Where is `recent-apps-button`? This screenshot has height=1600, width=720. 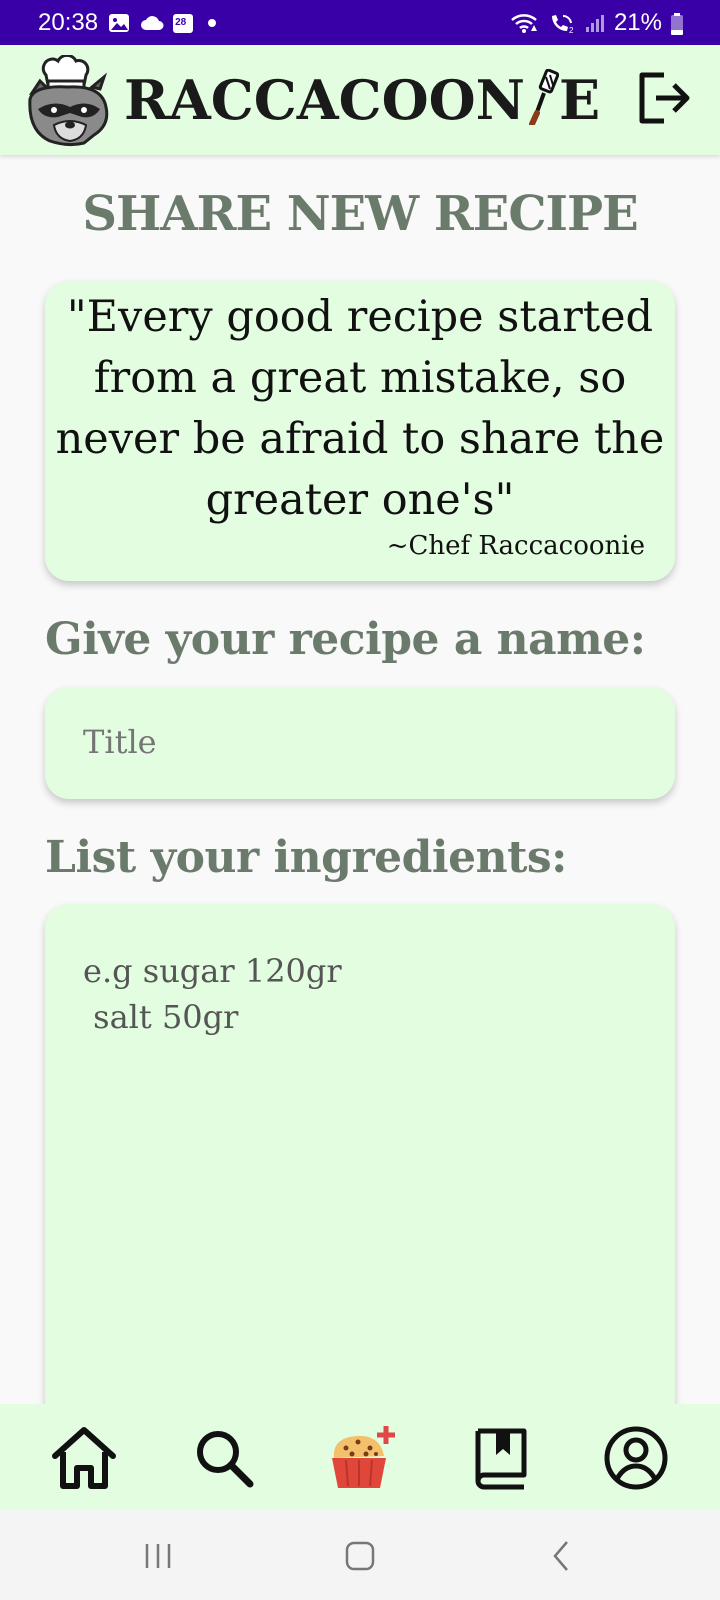 recent-apps-button is located at coordinates (158, 1556).